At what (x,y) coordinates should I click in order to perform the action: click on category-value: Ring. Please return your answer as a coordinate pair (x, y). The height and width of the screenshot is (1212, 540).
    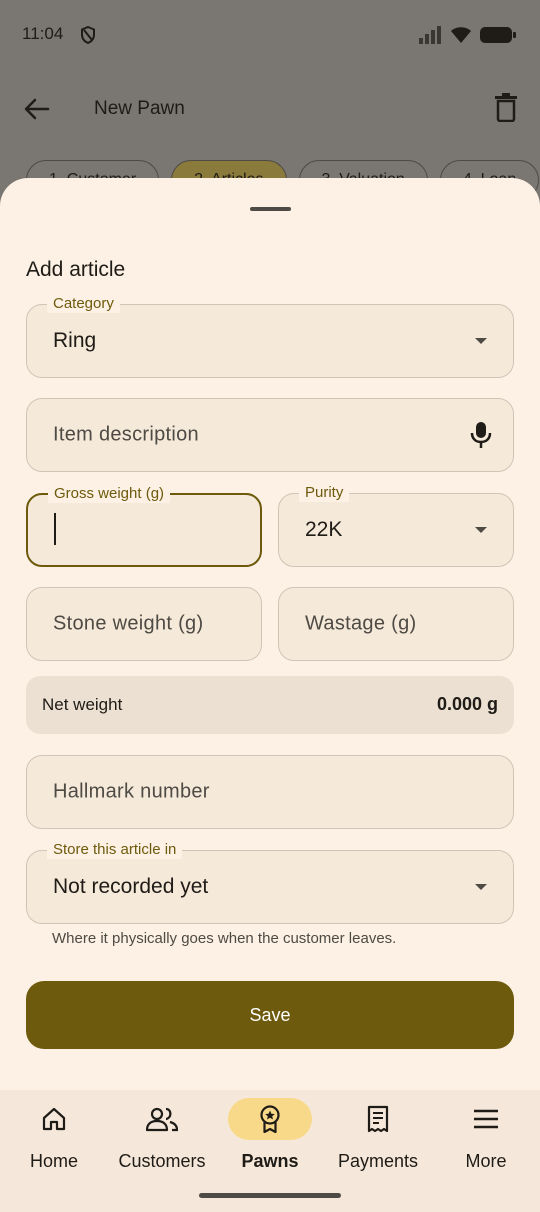
    Looking at the image, I should click on (75, 340).